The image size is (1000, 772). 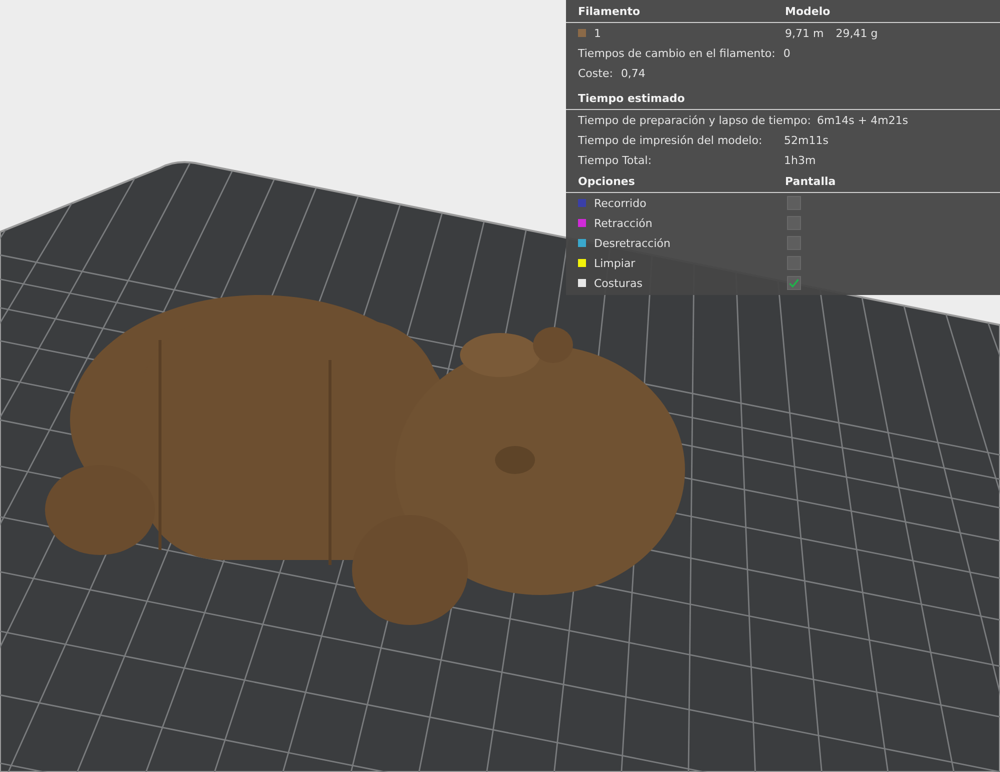 What do you see at coordinates (623, 223) in the screenshot?
I see `option-label: Retracción` at bounding box center [623, 223].